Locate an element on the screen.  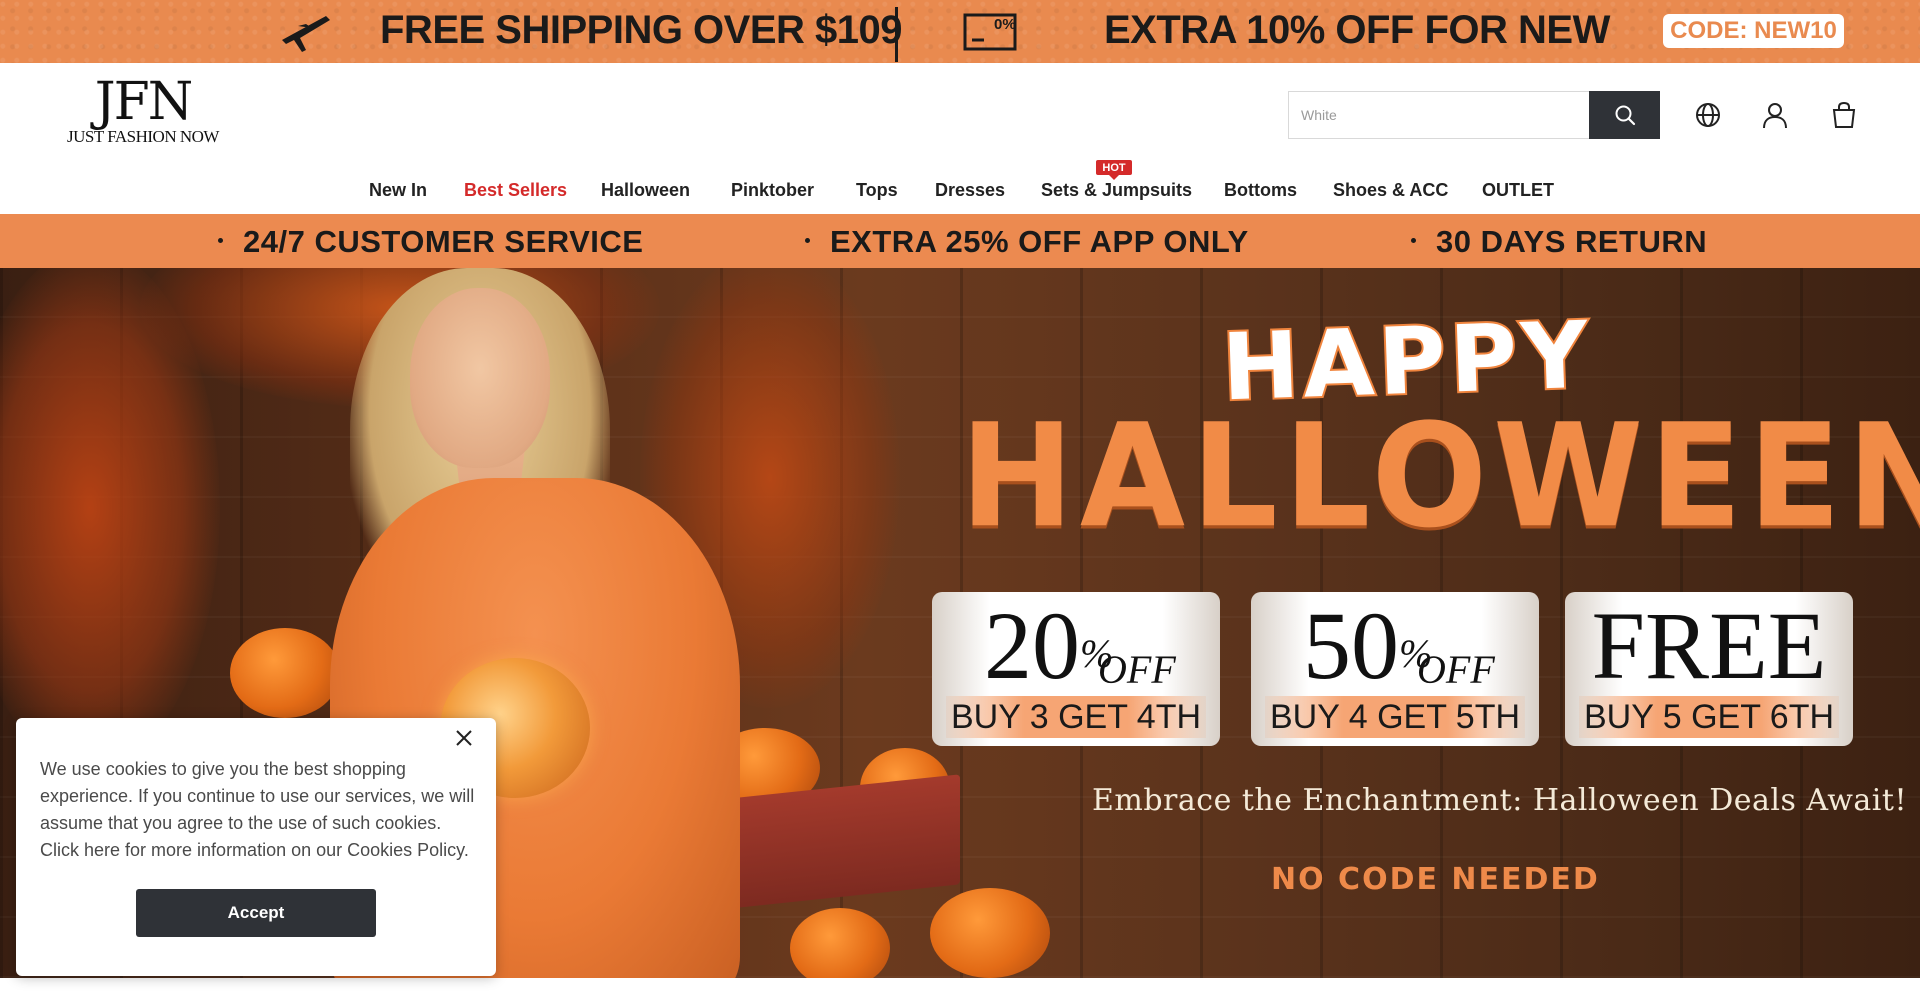
nav-item-new-in: New In is located at coordinates (398, 190).